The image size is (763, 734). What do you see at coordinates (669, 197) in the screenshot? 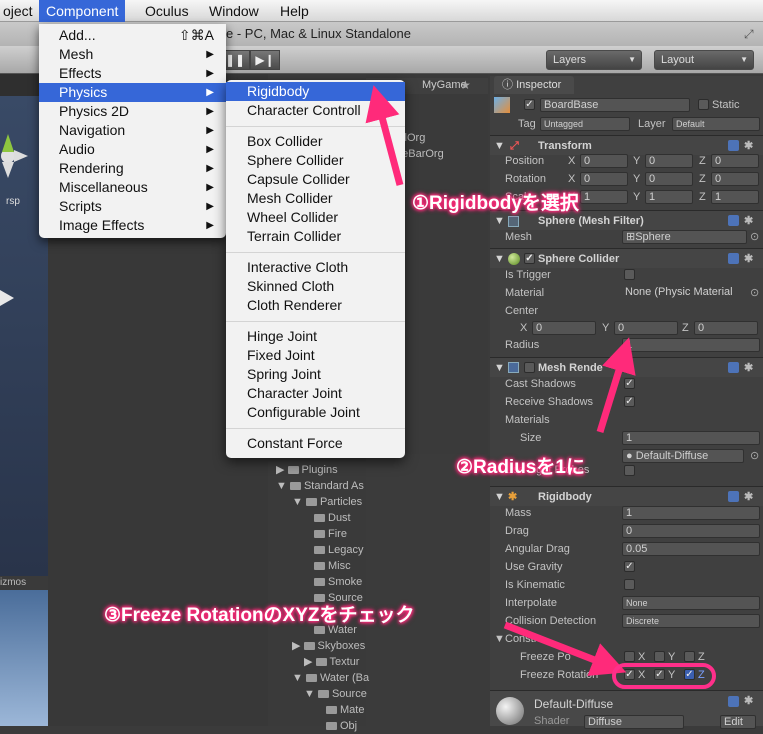
I see `scale-y-field: 1` at bounding box center [669, 197].